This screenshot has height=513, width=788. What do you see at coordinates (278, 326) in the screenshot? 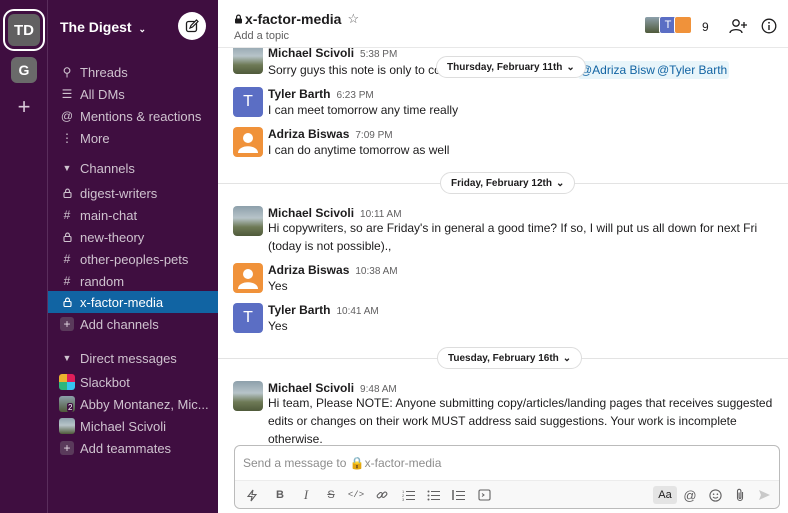
I see `message-text: Yes` at bounding box center [278, 326].